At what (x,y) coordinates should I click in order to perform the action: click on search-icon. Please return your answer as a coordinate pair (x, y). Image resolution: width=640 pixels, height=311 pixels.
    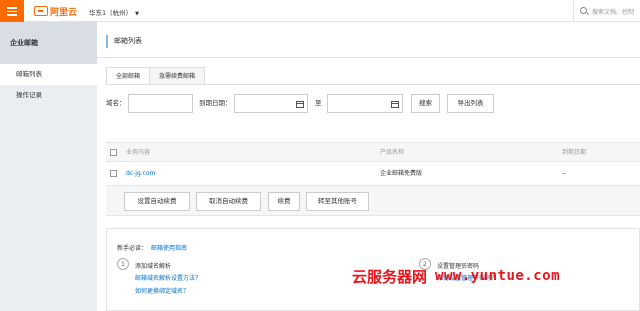
    Looking at the image, I should click on (583, 10).